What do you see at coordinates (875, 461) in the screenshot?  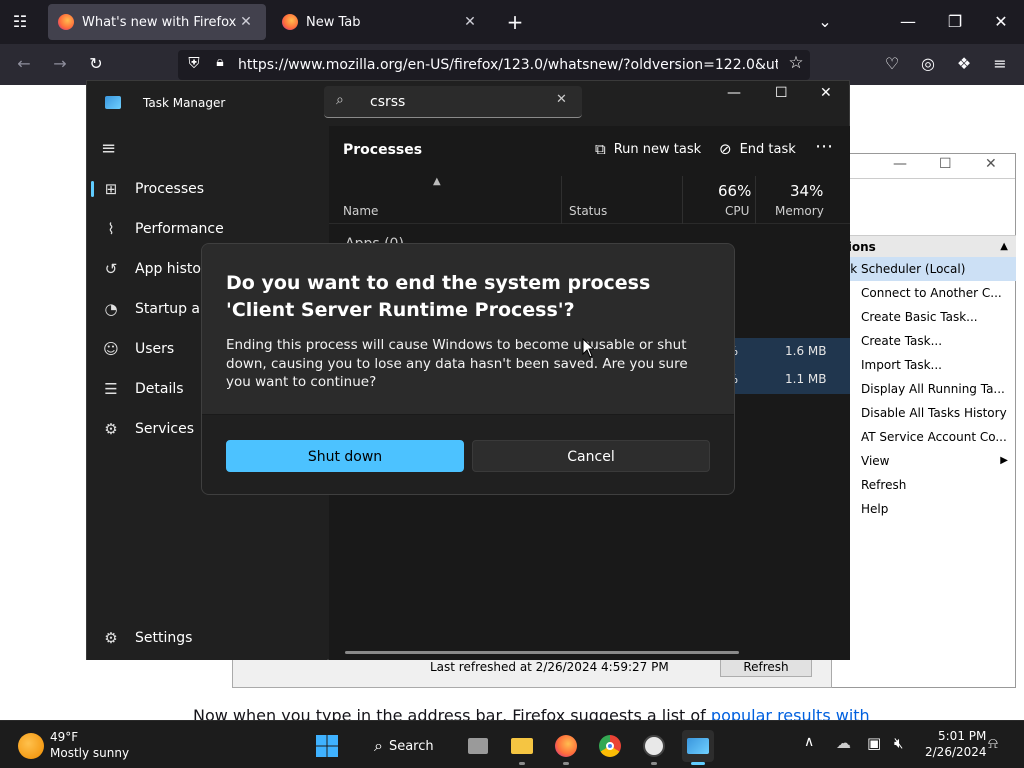 I see `action-view-label: View` at bounding box center [875, 461].